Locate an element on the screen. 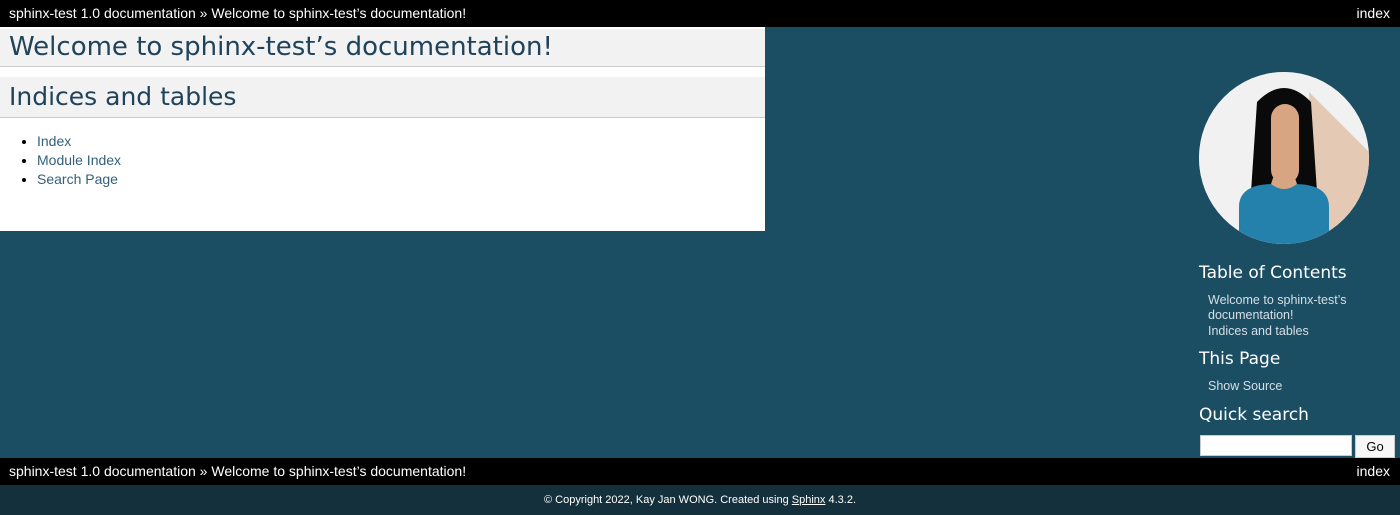 The height and width of the screenshot is (515, 1400). list-item: Index is located at coordinates (79, 141).